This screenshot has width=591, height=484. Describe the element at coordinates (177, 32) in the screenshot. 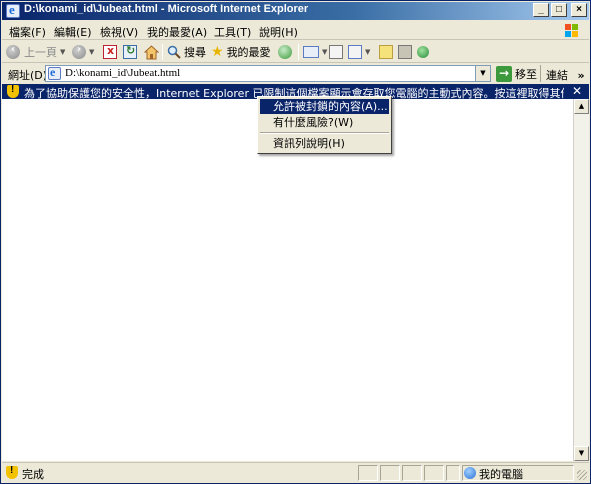

I see `menu-favorites: 我的最愛(A)` at that location.